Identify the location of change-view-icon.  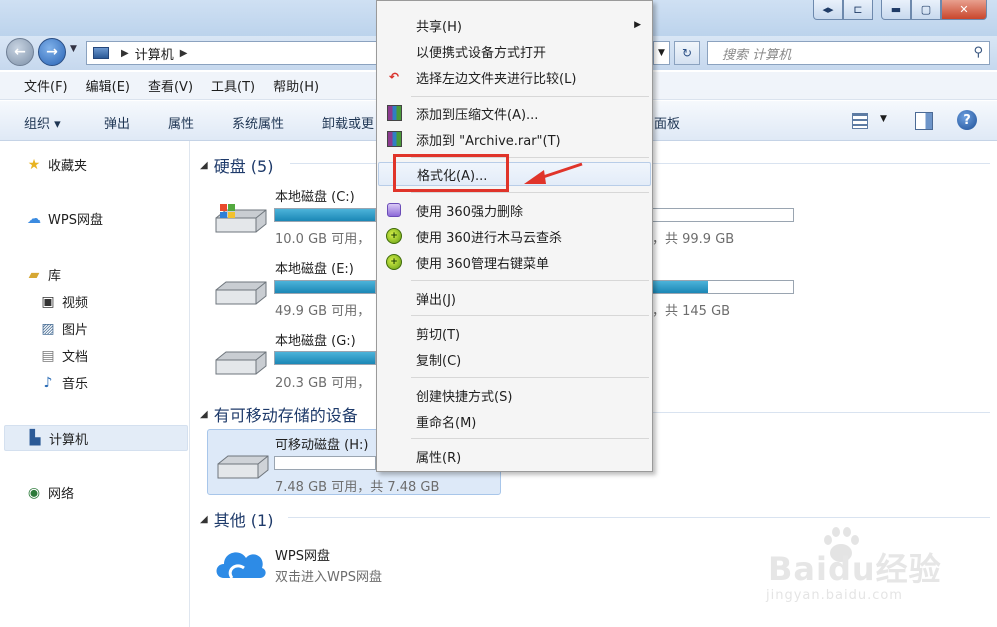
(860, 121).